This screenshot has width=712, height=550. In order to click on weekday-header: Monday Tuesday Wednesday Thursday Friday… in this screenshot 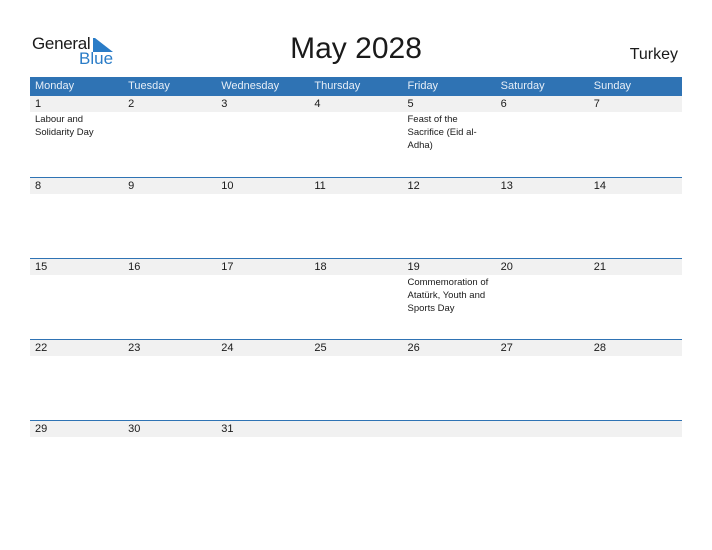, I will do `click(356, 86)`.